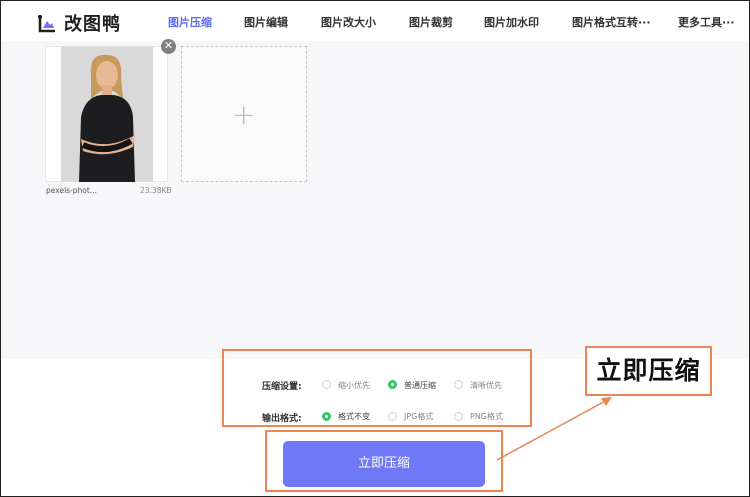 The image size is (750, 497). Describe the element at coordinates (648, 370) in the screenshot. I see `annotation-callout-text: 立即压缩` at that location.